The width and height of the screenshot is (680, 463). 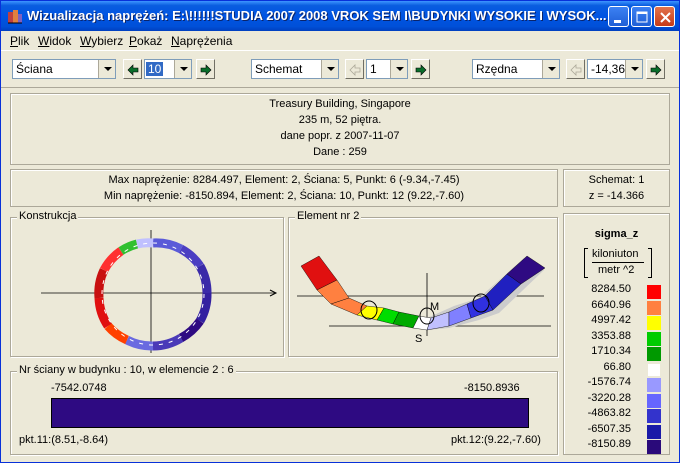 I want to click on menu-naprezenia: Naprężenia, so click(x=201, y=41).